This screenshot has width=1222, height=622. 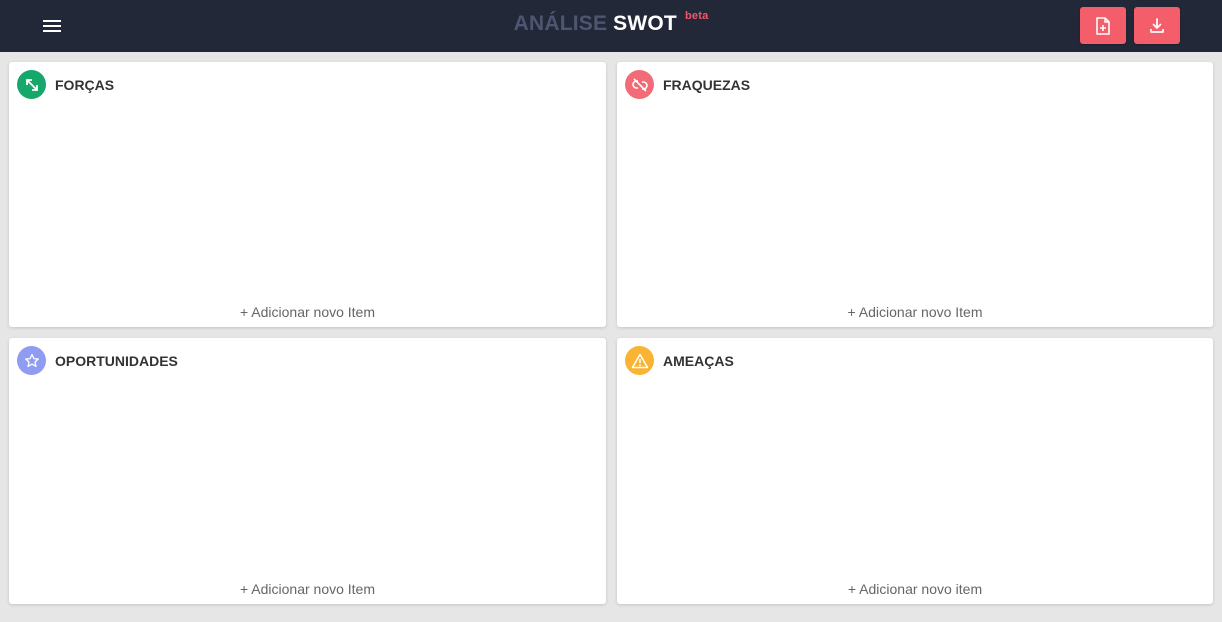 What do you see at coordinates (645, 23) in the screenshot?
I see `title-part-swot: SWOT` at bounding box center [645, 23].